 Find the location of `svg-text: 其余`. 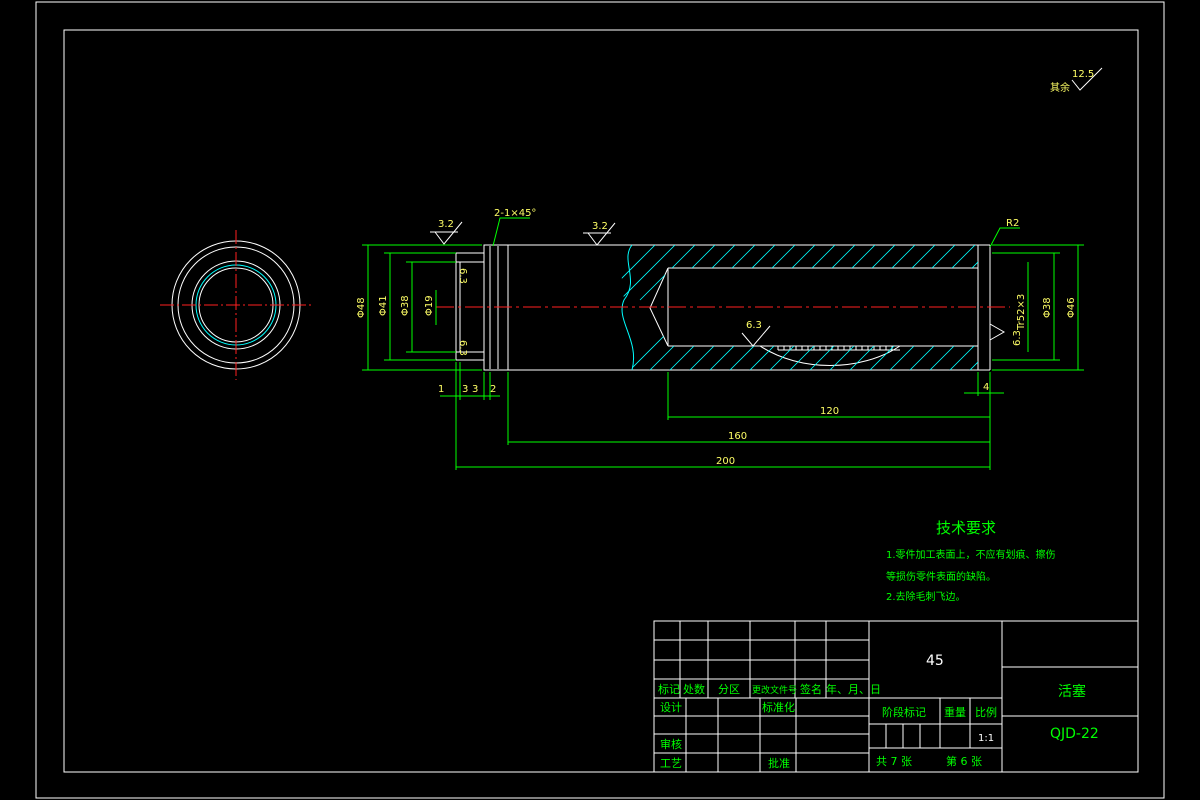

svg-text: 其余 is located at coordinates (1060, 87).